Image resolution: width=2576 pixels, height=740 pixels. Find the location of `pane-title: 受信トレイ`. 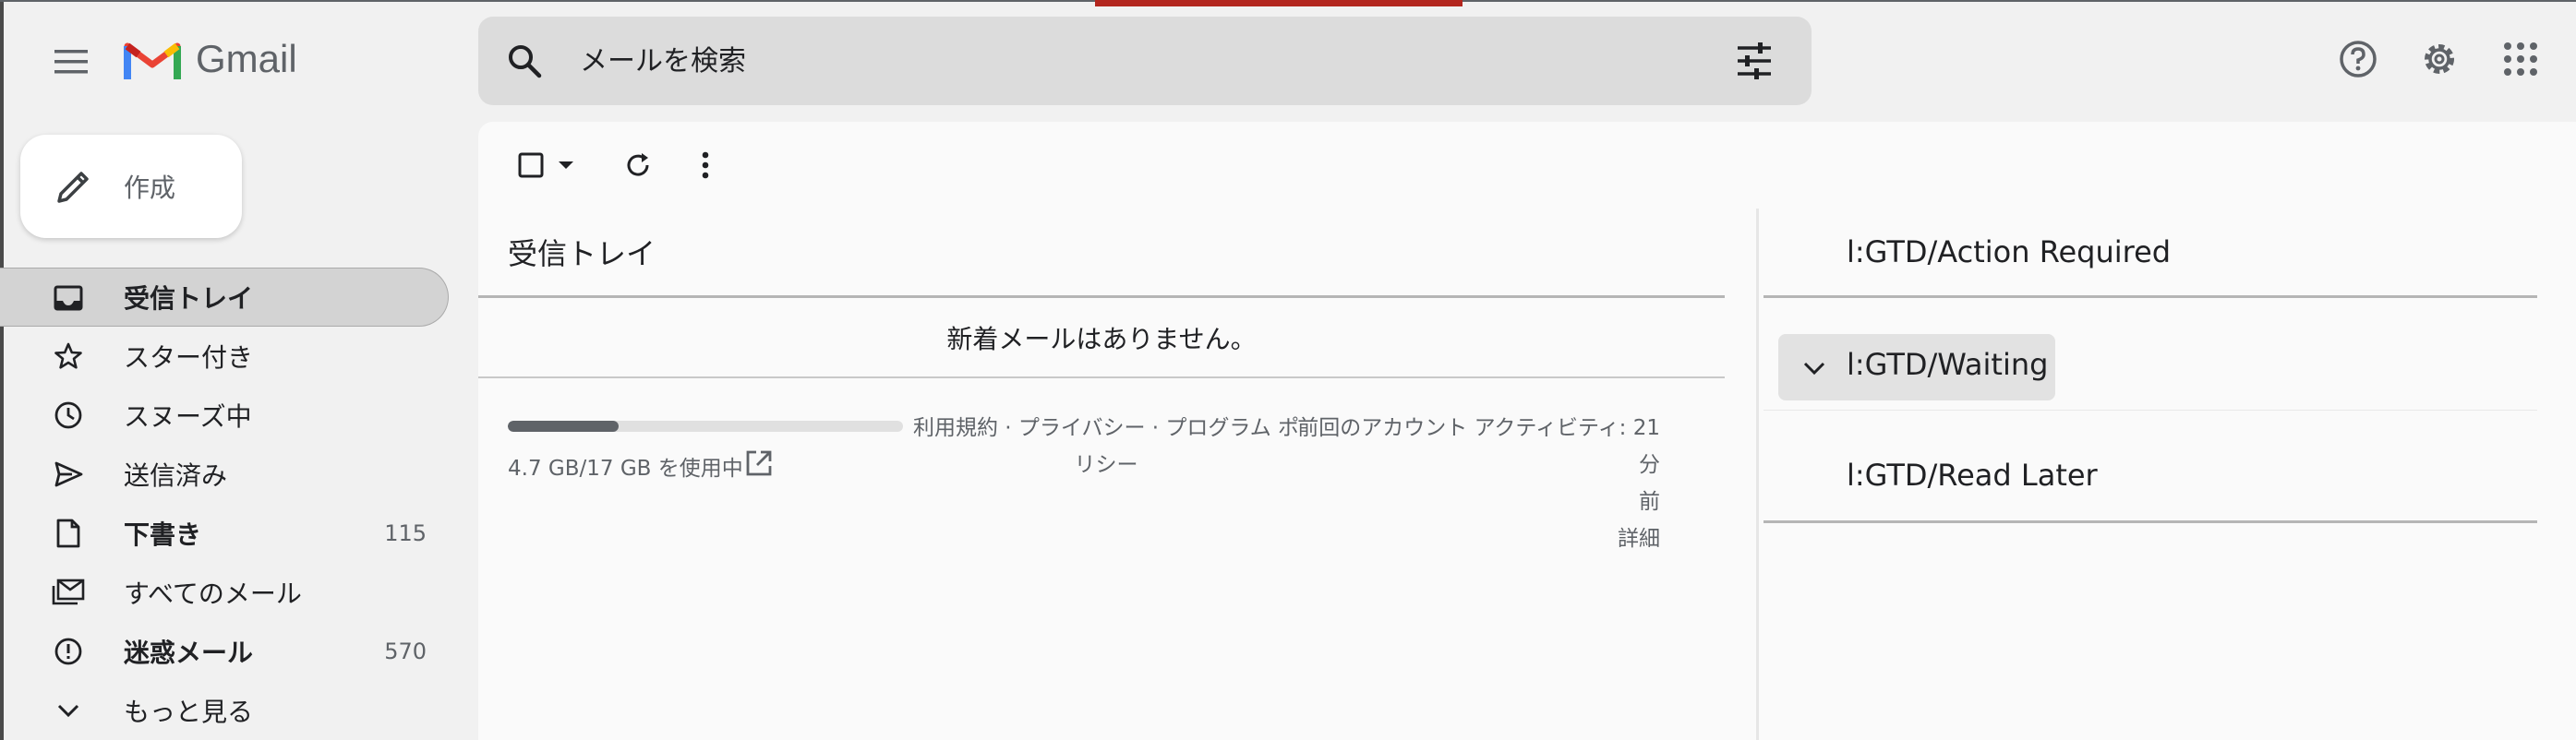

pane-title: 受信トレイ is located at coordinates (582, 253).